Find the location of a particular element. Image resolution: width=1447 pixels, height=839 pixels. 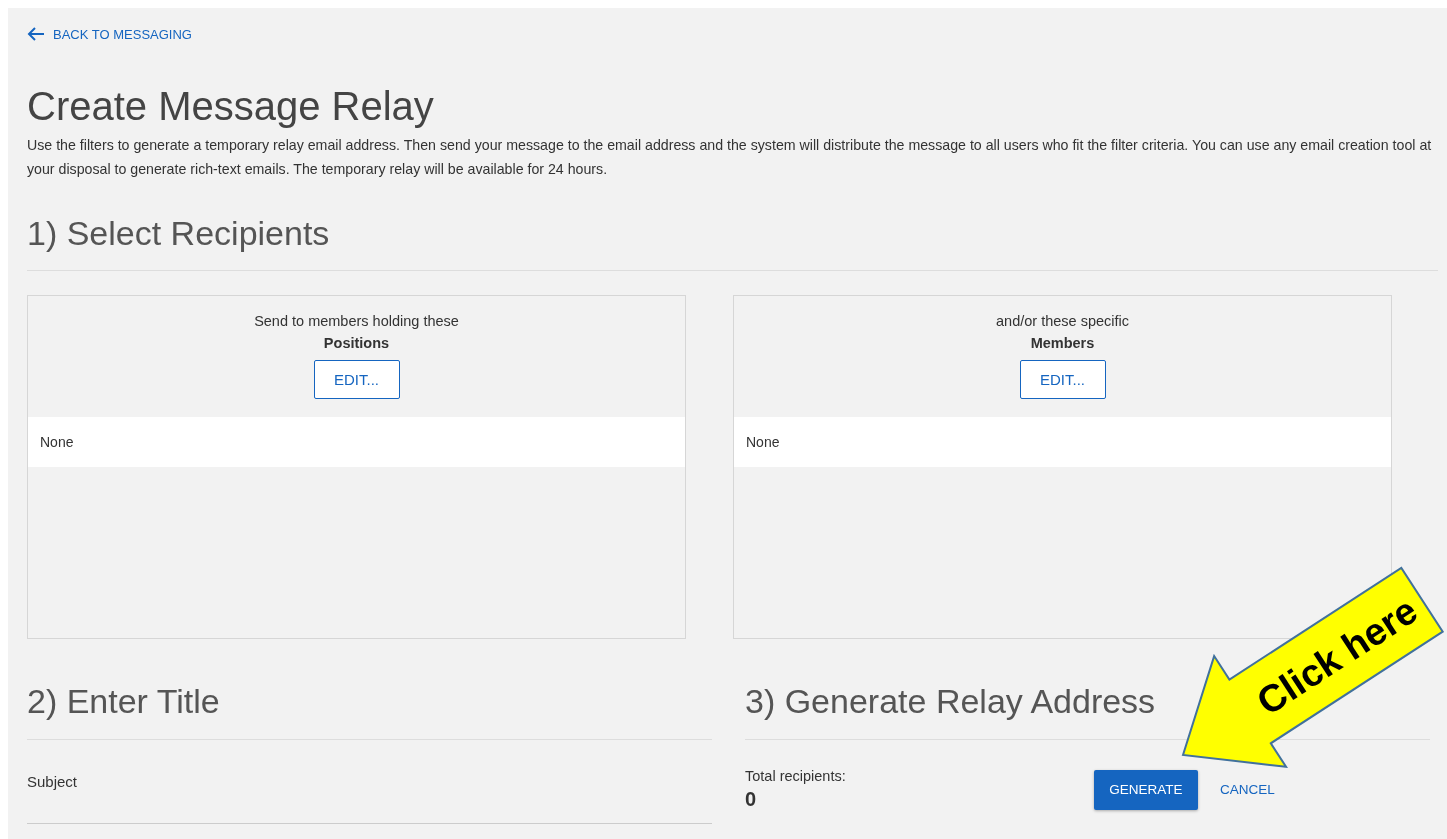

generate-button: GENERATE is located at coordinates (1146, 789).